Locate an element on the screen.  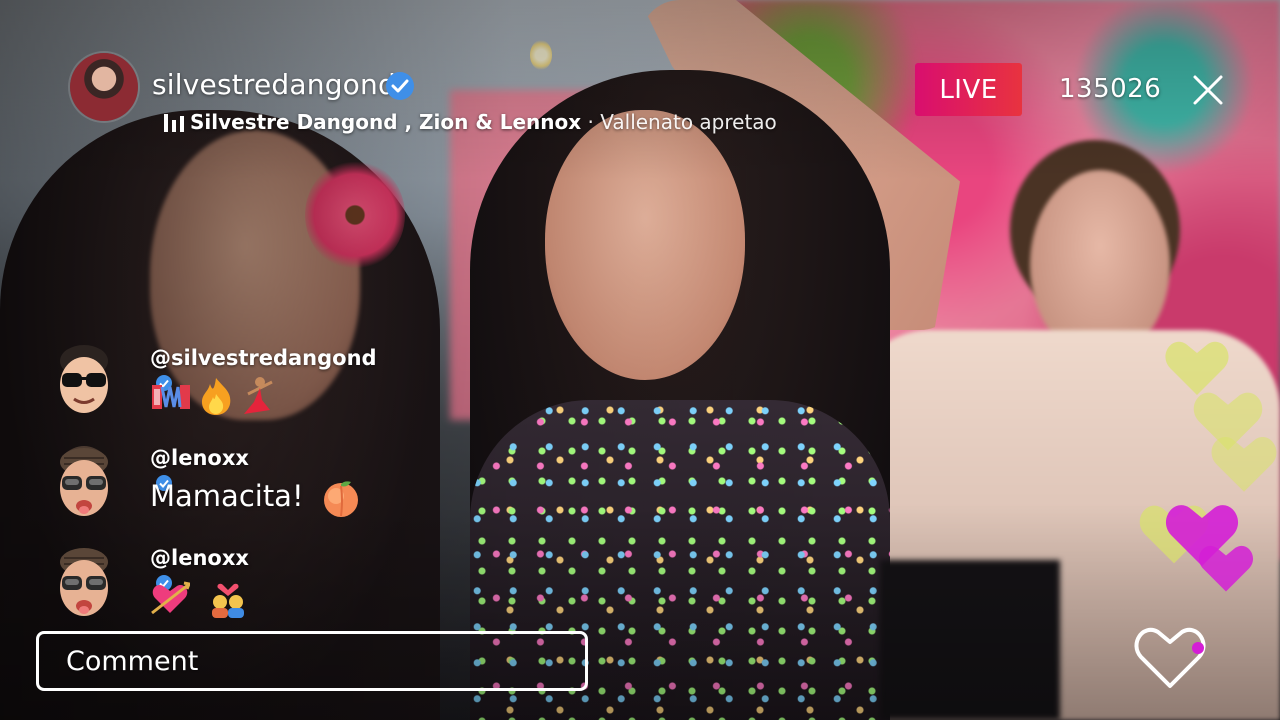
close-button is located at coordinates (1208, 90).